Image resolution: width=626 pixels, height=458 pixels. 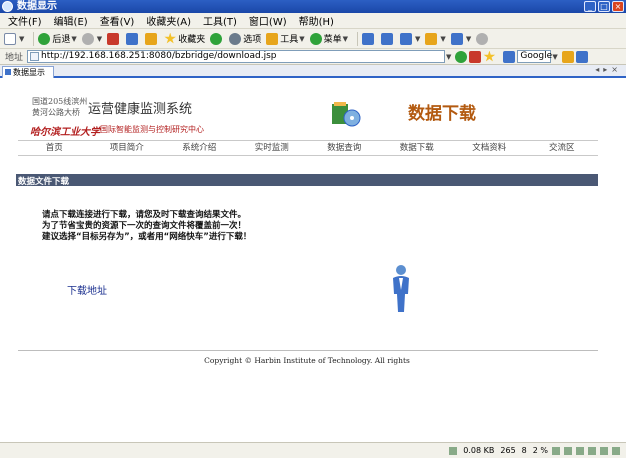 What do you see at coordinates (556, 450) in the screenshot?
I see `popup-blocker-icon` at bounding box center [556, 450].